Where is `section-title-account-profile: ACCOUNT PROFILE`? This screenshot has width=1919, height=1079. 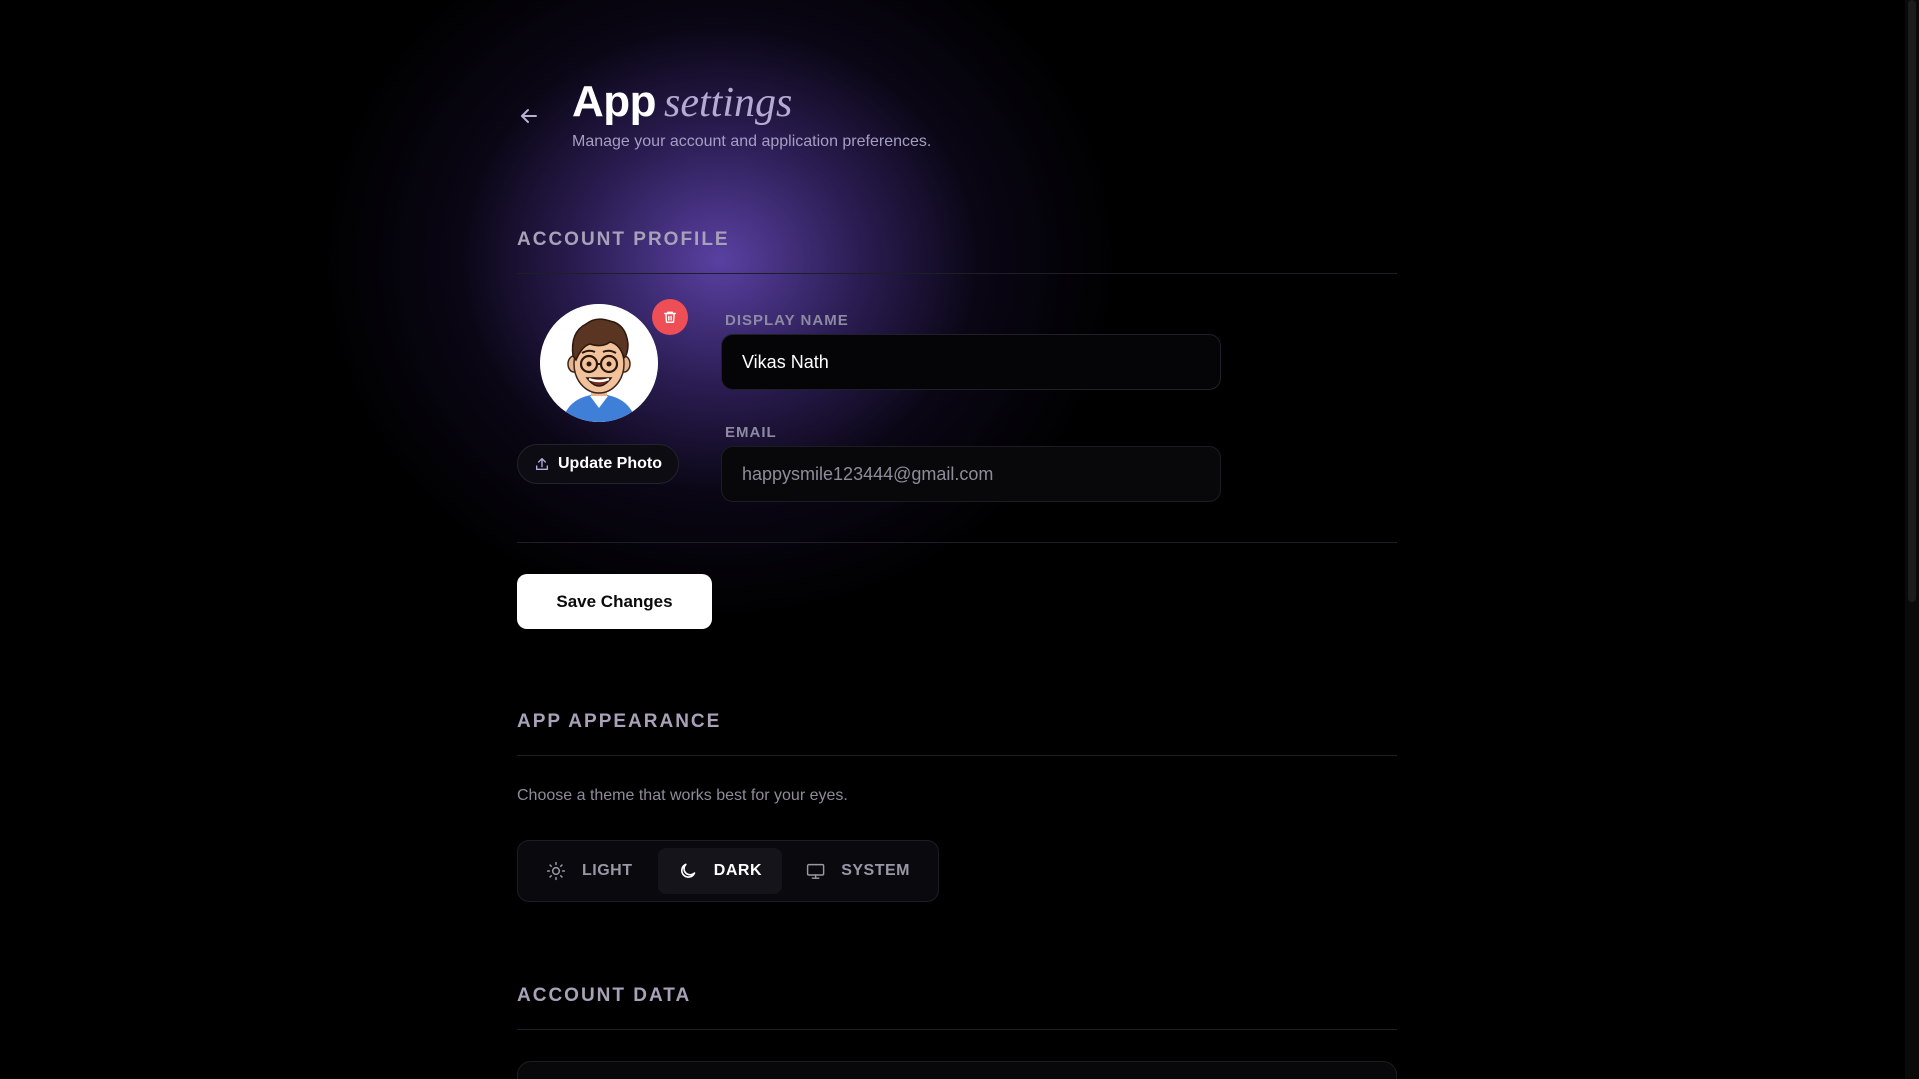
section-title-account-profile: ACCOUNT PROFILE is located at coordinates (623, 239).